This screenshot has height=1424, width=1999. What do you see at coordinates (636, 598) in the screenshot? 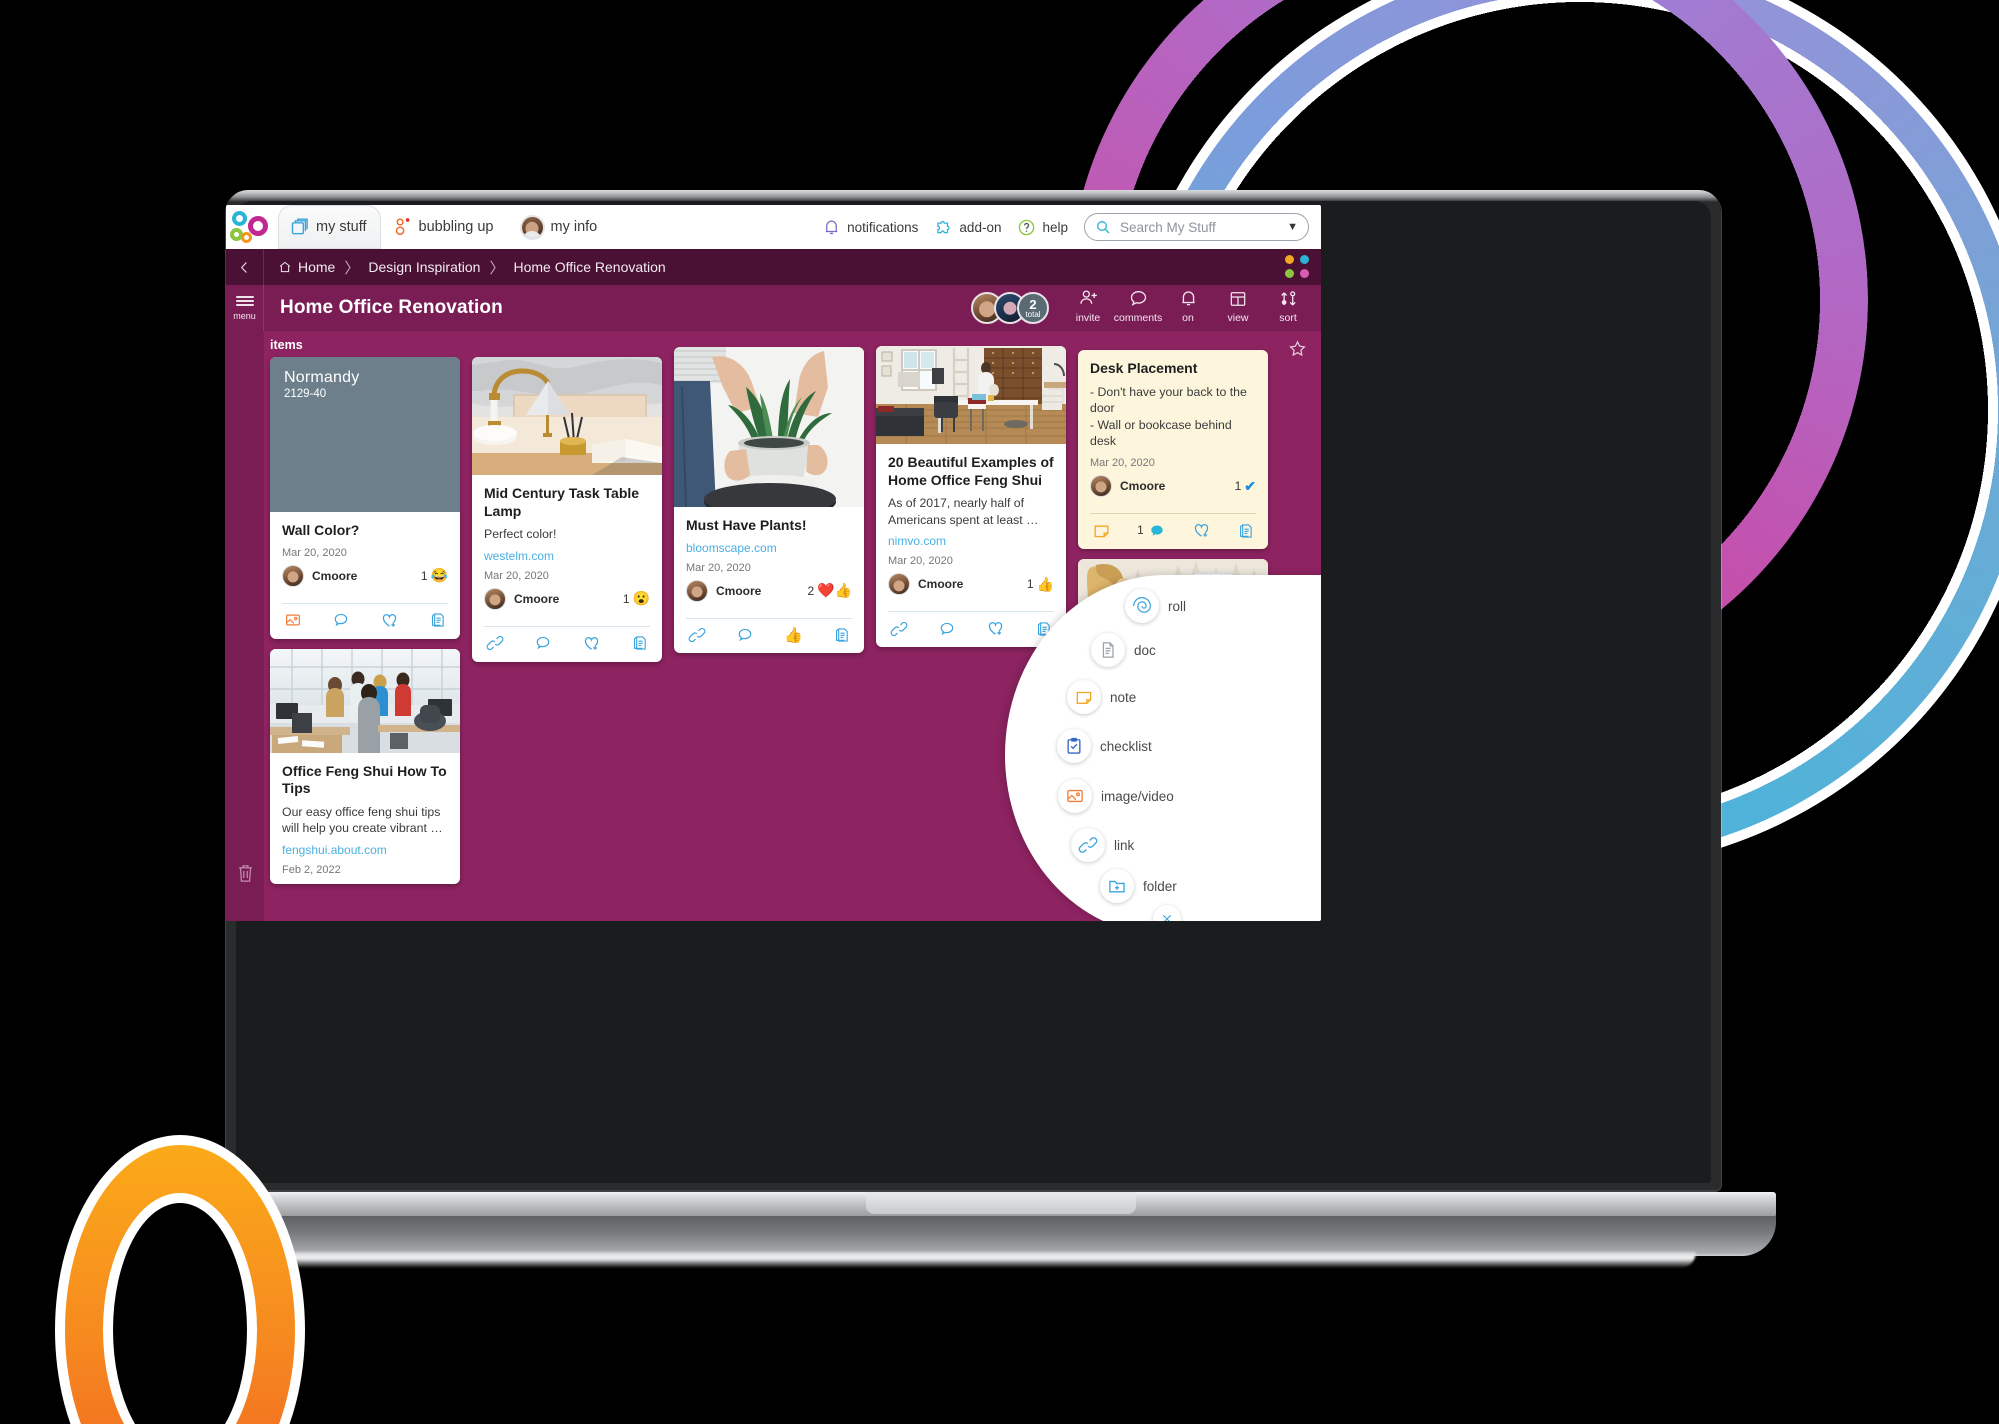
I see `reactions: 1 😮` at bounding box center [636, 598].